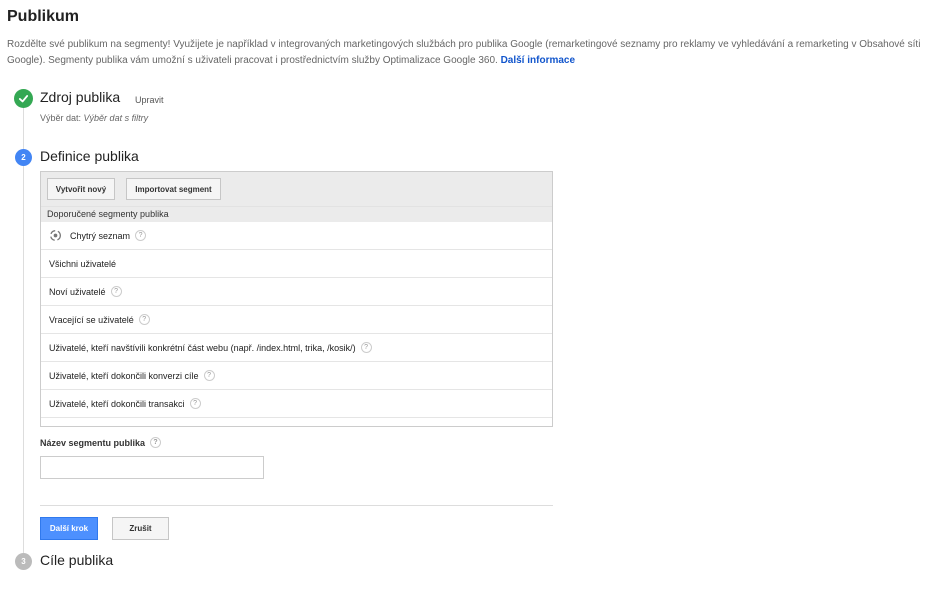  I want to click on segment-label: Uživatelé, kteří dokončili transakci, so click(117, 403).